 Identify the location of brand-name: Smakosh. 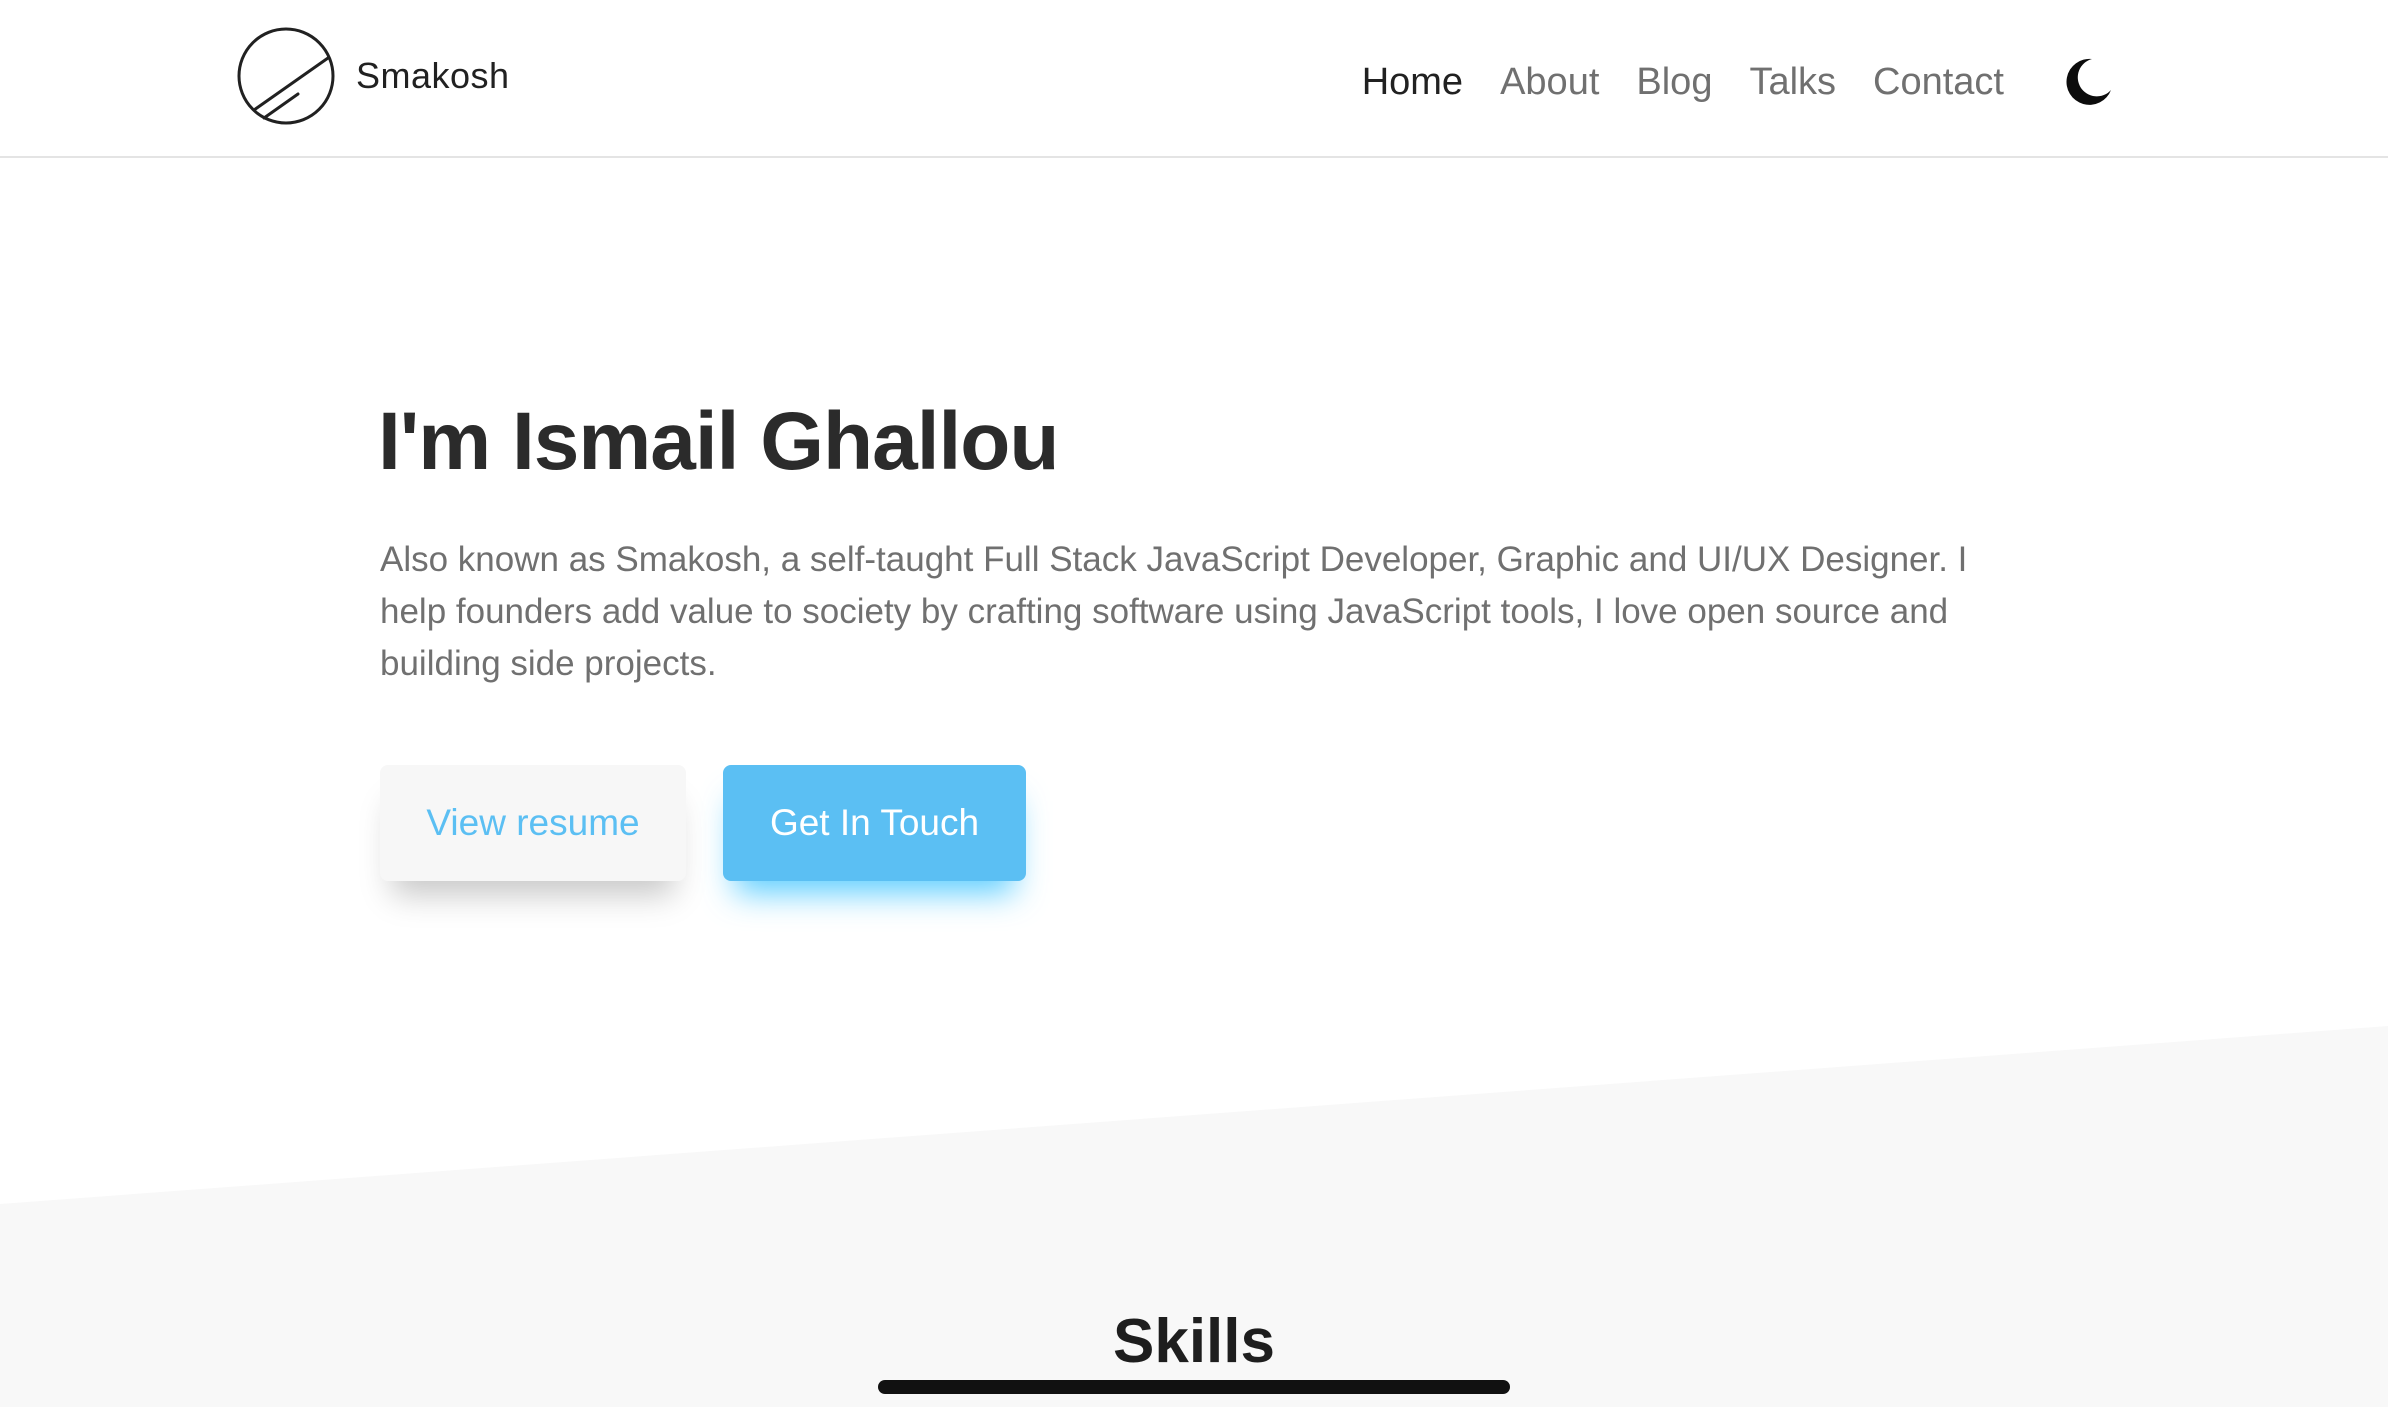
(433, 75).